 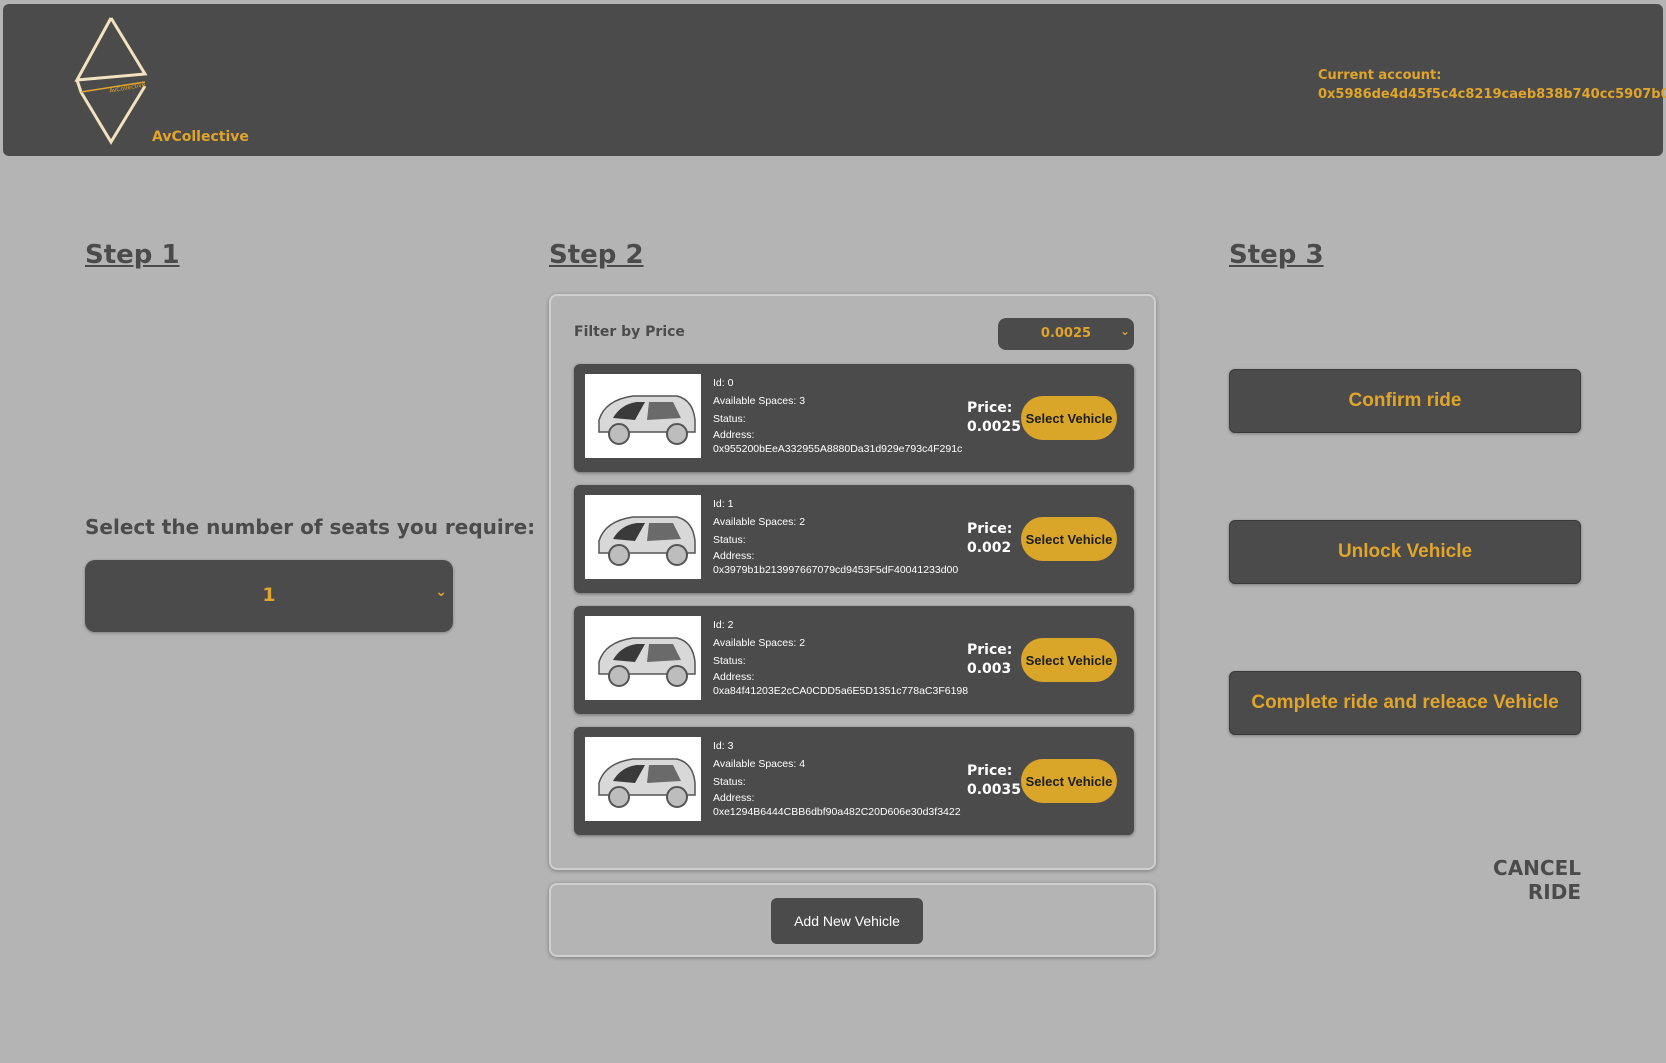 I want to click on price-value: 0.002, so click(x=989, y=548).